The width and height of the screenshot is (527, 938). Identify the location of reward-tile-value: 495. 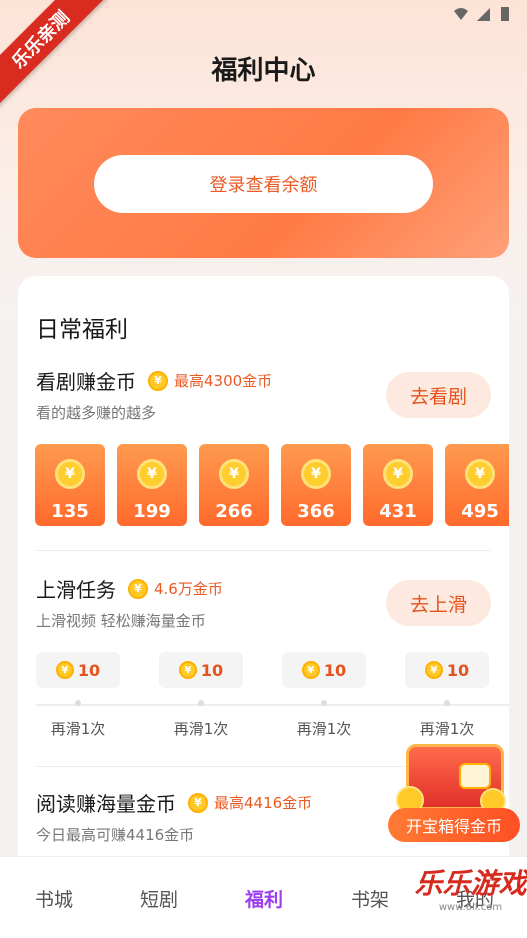
(480, 511).